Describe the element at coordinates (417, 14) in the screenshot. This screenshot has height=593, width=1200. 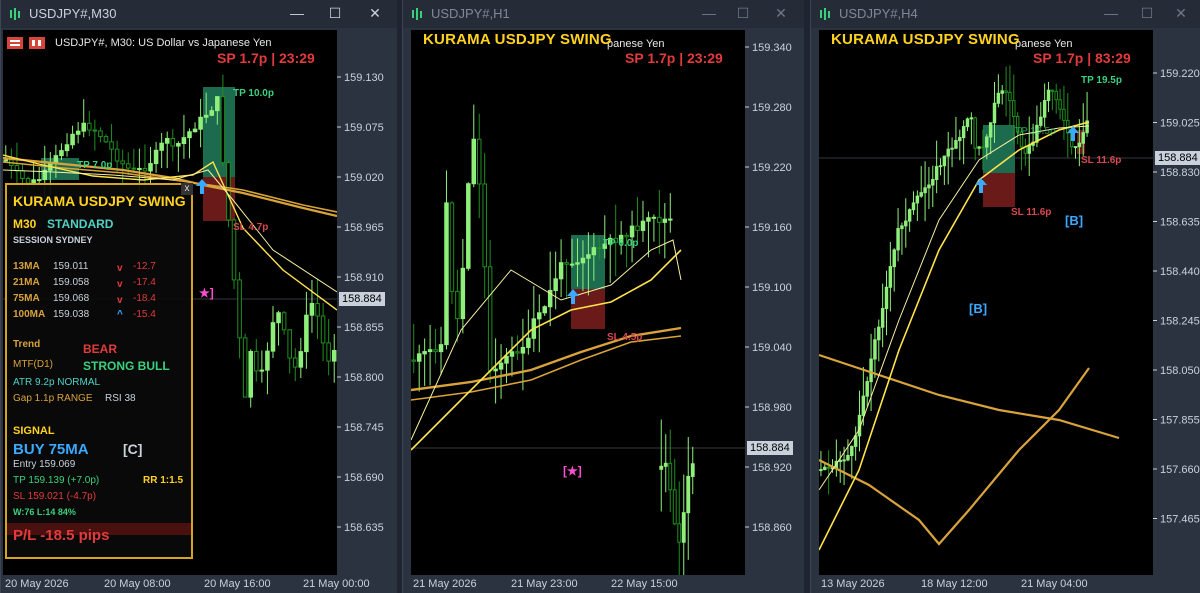
I see `chart-icon` at that location.